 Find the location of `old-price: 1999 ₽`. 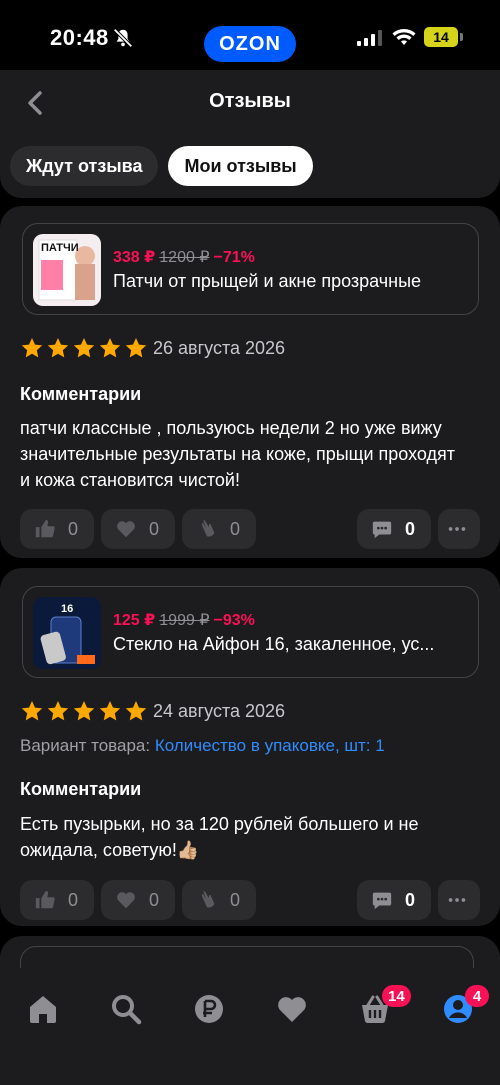

old-price: 1999 ₽ is located at coordinates (184, 620).